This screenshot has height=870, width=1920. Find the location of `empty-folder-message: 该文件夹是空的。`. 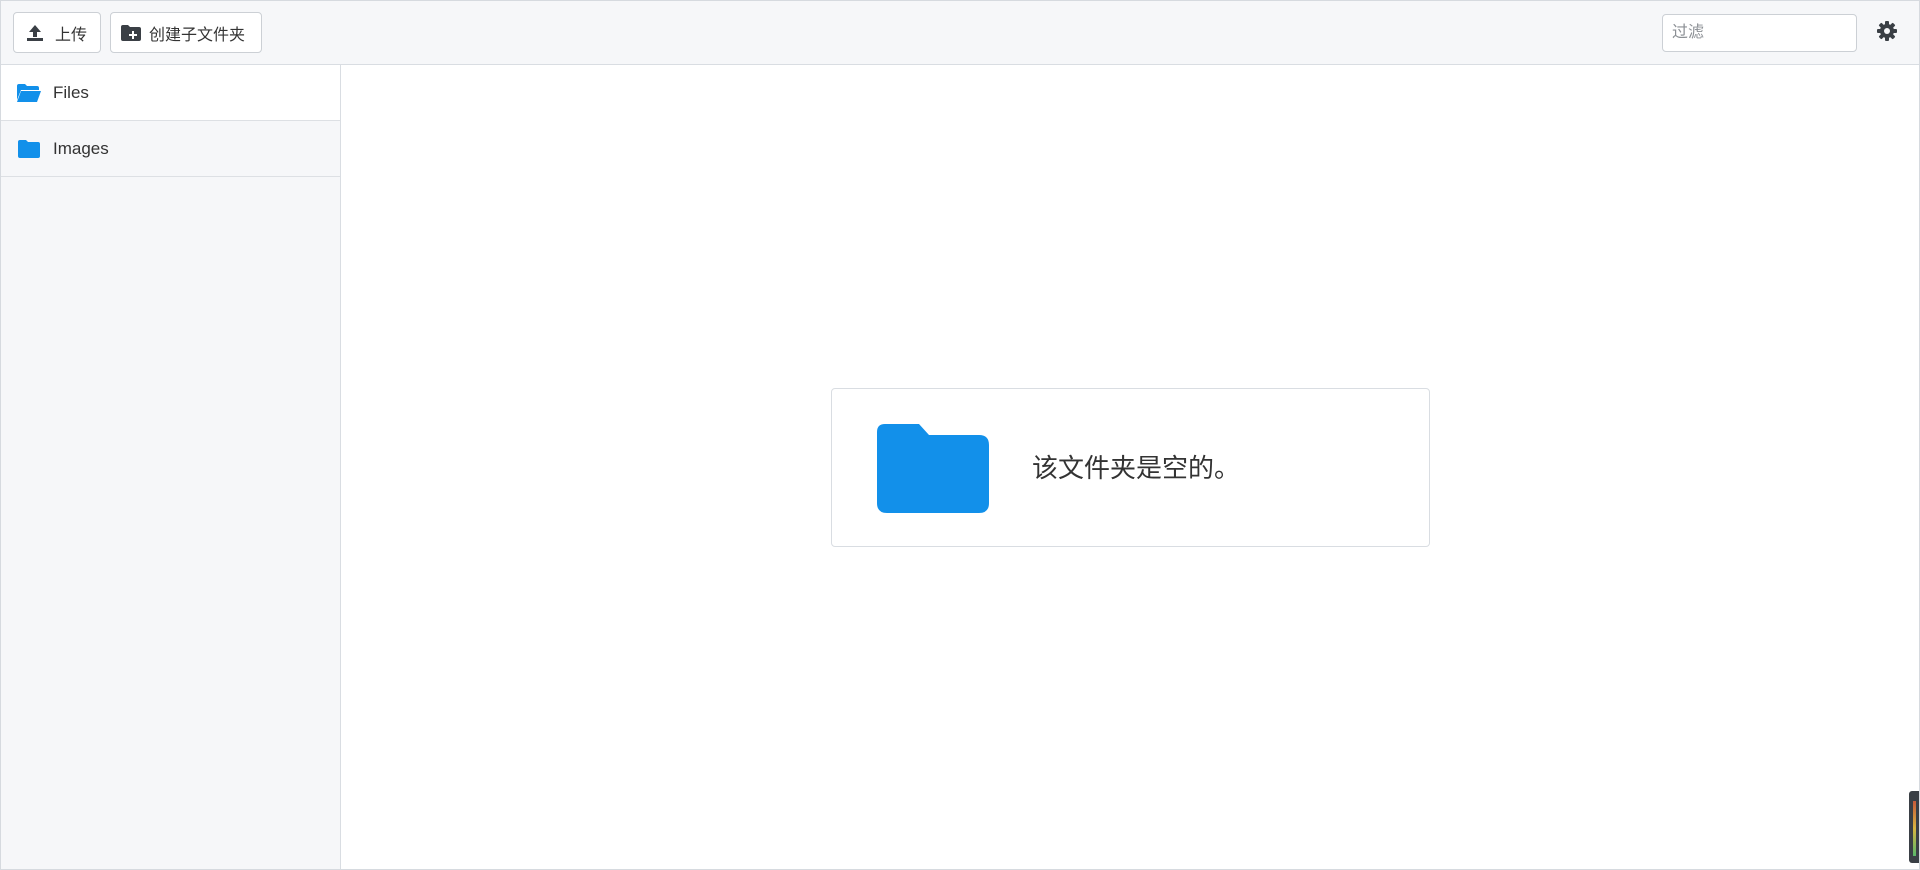

empty-folder-message: 该文件夹是空的。 is located at coordinates (1136, 468).